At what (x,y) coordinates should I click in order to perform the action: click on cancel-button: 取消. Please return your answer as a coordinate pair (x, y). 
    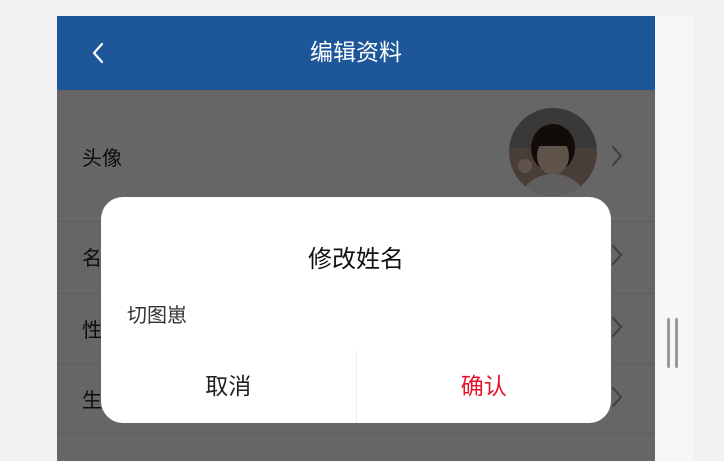
    Looking at the image, I should click on (228, 387).